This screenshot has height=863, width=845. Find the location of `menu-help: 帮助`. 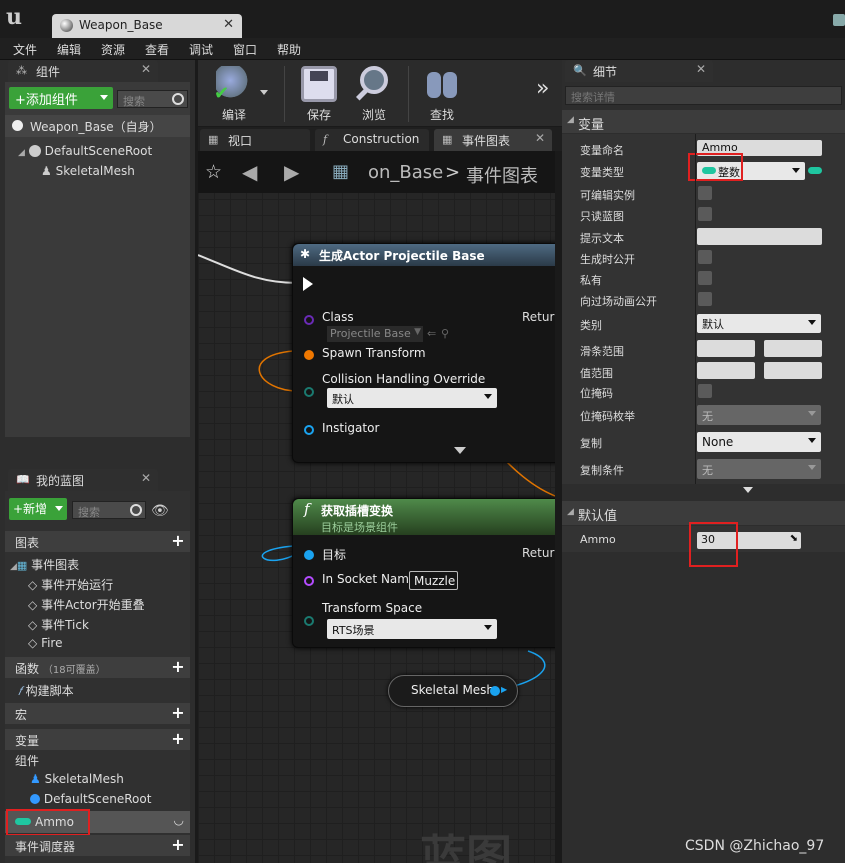

menu-help: 帮助 is located at coordinates (289, 49).